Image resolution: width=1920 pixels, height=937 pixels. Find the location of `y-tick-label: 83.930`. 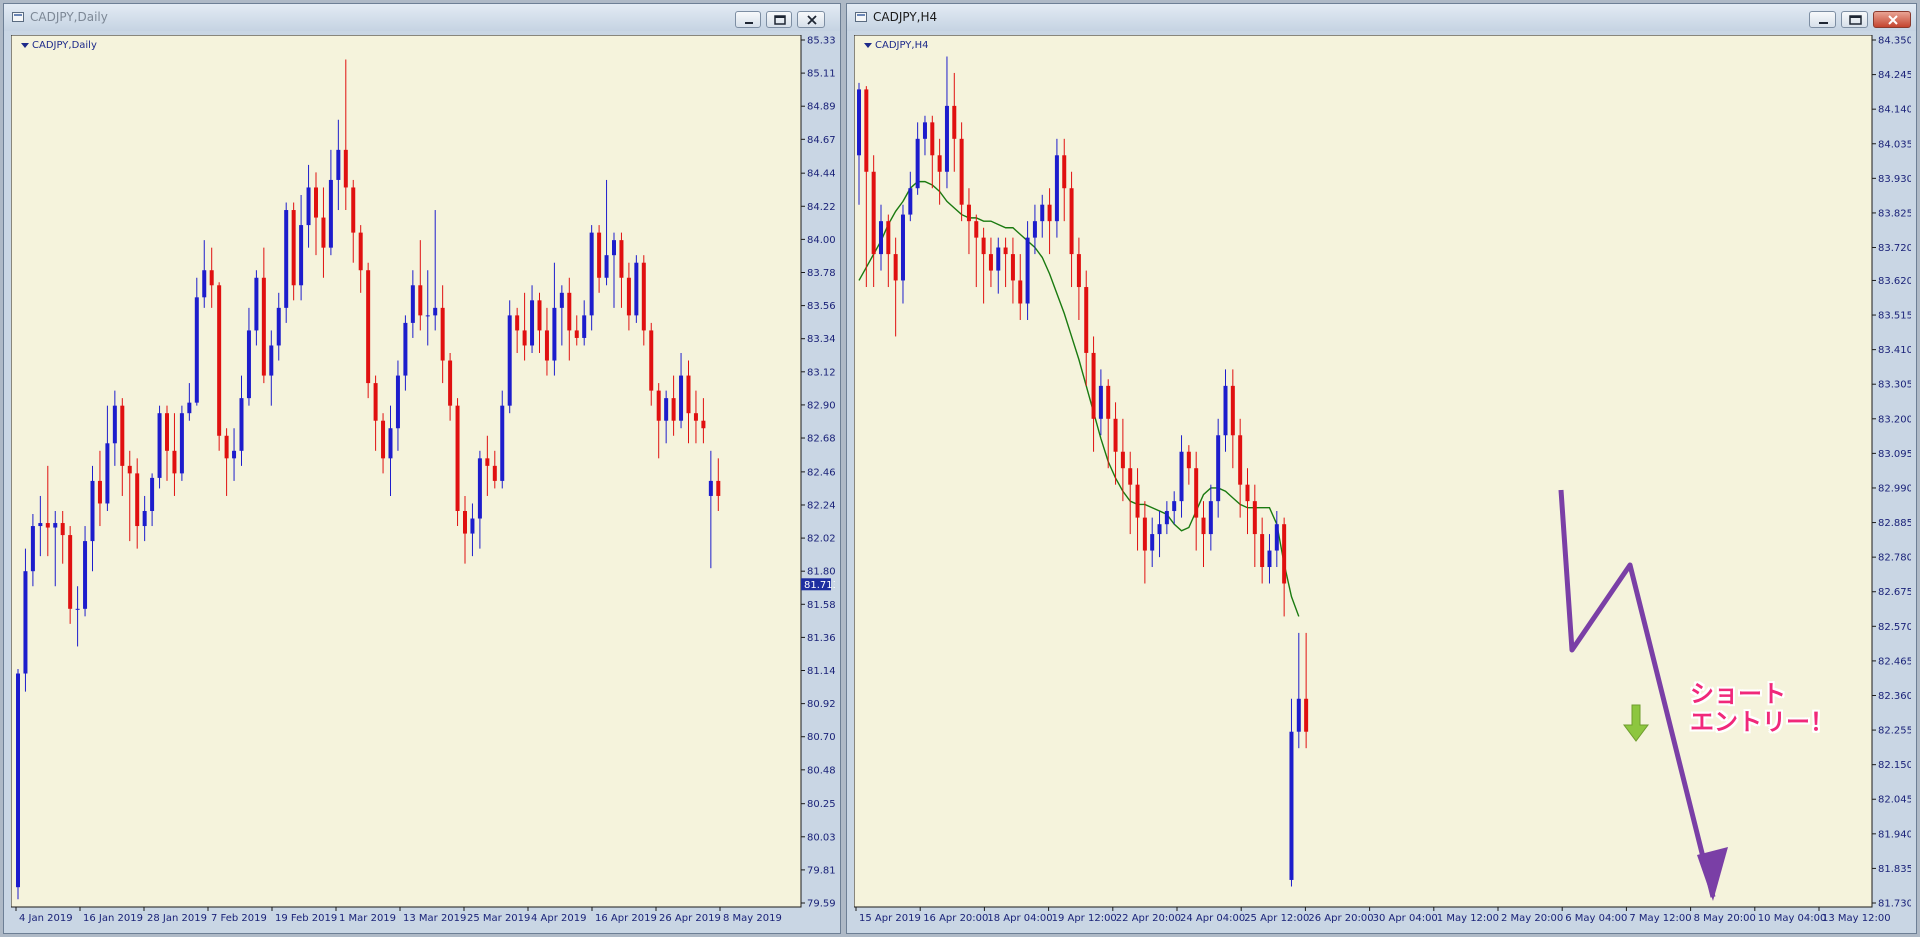

y-tick-label: 83.930 is located at coordinates (1894, 179).